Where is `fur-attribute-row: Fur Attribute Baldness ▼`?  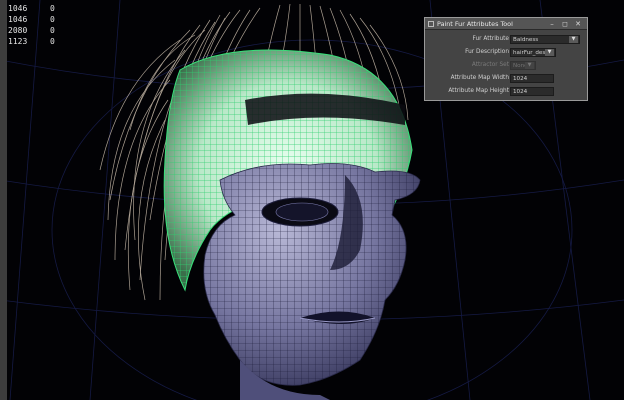 fur-attribute-row: Fur Attribute Baldness ▼ is located at coordinates (506, 40).